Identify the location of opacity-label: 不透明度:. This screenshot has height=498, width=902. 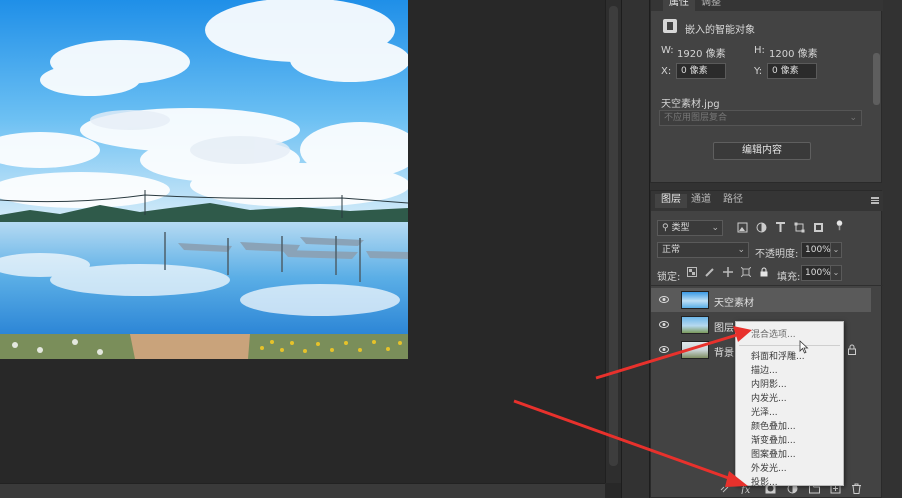
(777, 254).